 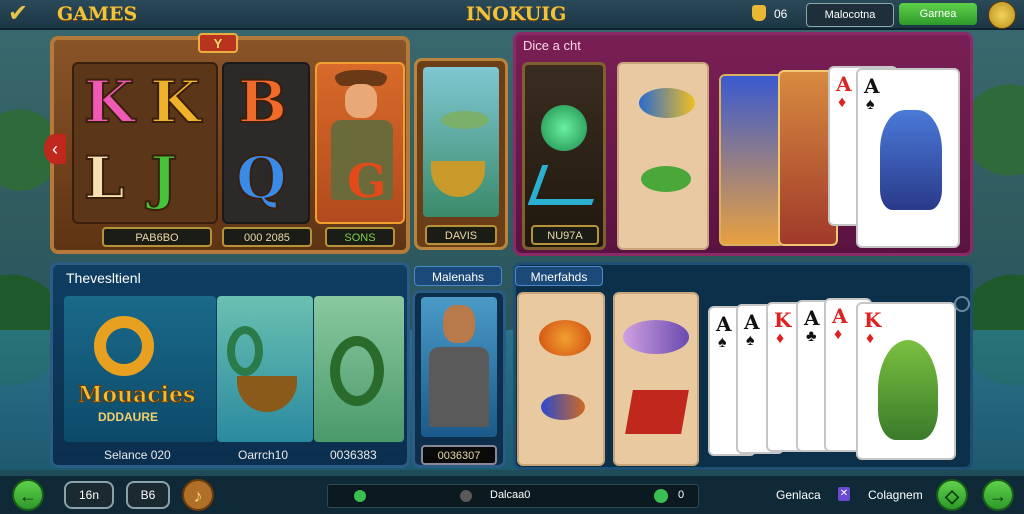 I want to click on plate-fishing: DAVIS, so click(x=461, y=235).